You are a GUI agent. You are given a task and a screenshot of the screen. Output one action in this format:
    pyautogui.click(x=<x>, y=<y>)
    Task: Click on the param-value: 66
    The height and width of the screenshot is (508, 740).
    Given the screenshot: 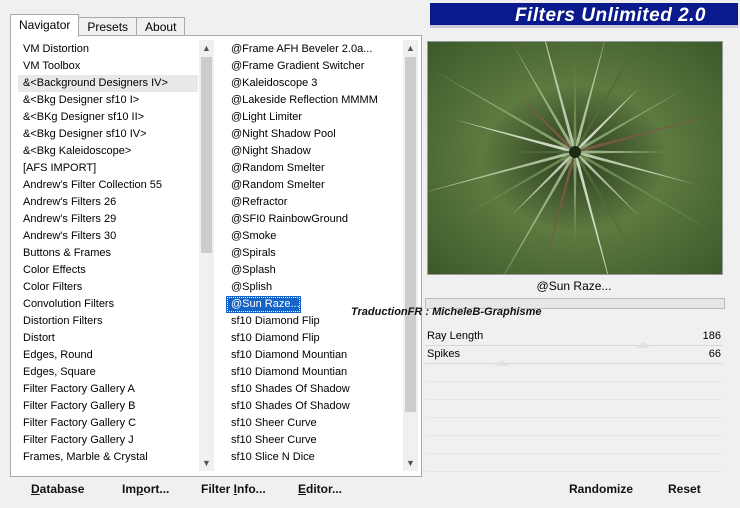 What is the action you would take?
    pyautogui.click(x=714, y=354)
    